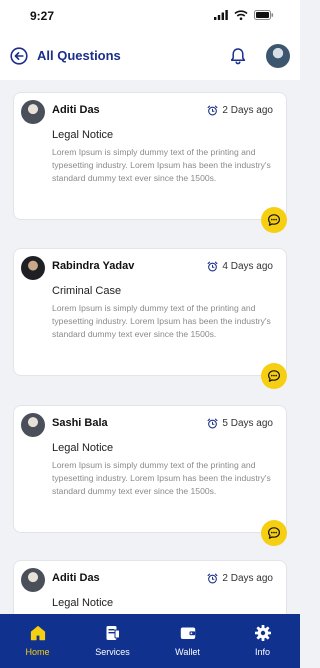 The image size is (320, 668). I want to click on time-ago: 5 Days ago, so click(240, 423).